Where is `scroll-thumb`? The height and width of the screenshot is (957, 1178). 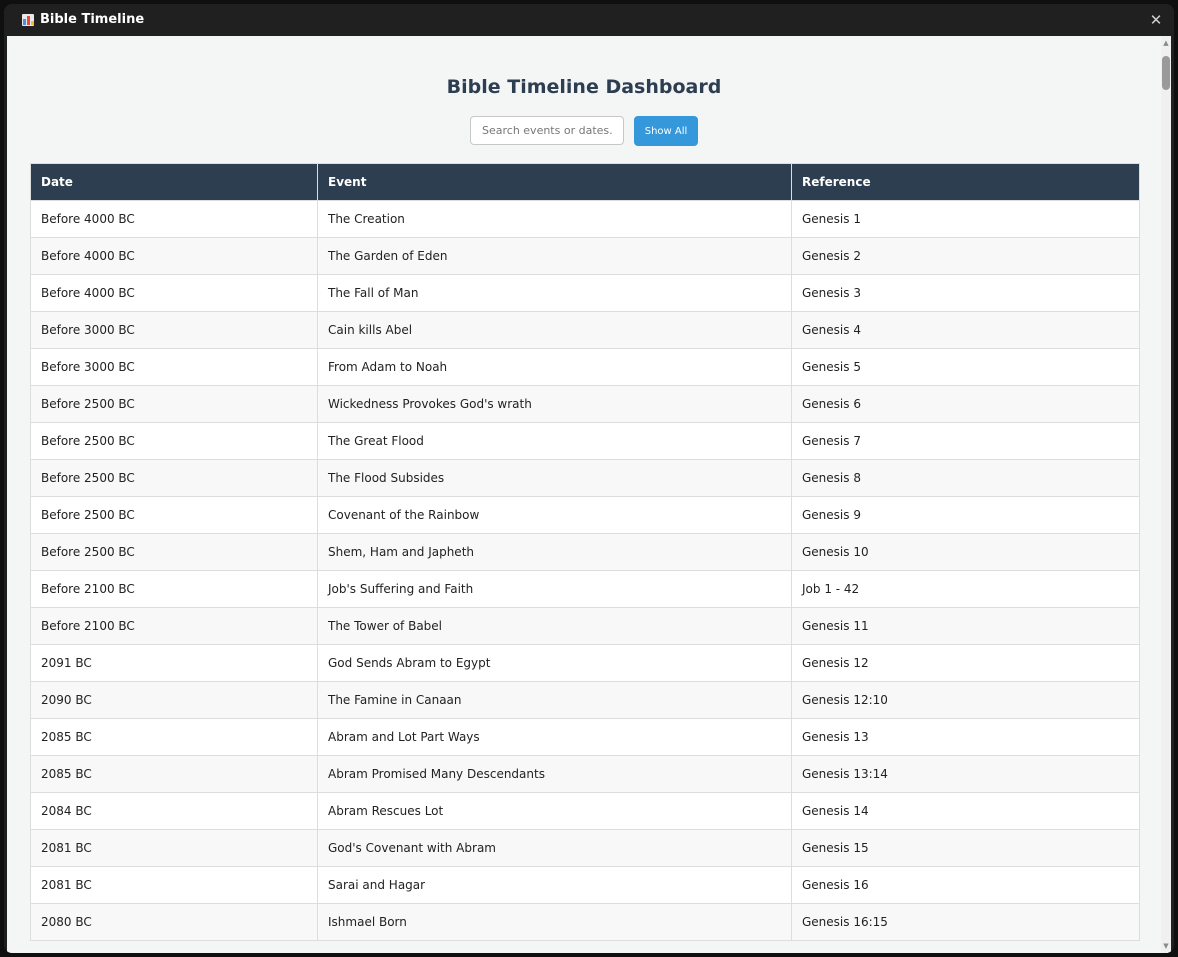 scroll-thumb is located at coordinates (1166, 73).